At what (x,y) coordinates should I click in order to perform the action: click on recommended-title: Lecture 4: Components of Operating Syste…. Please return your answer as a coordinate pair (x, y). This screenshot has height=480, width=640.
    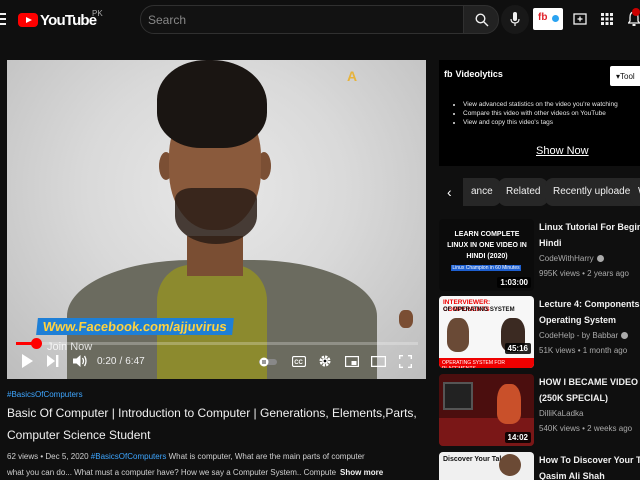
    Looking at the image, I should click on (589, 312).